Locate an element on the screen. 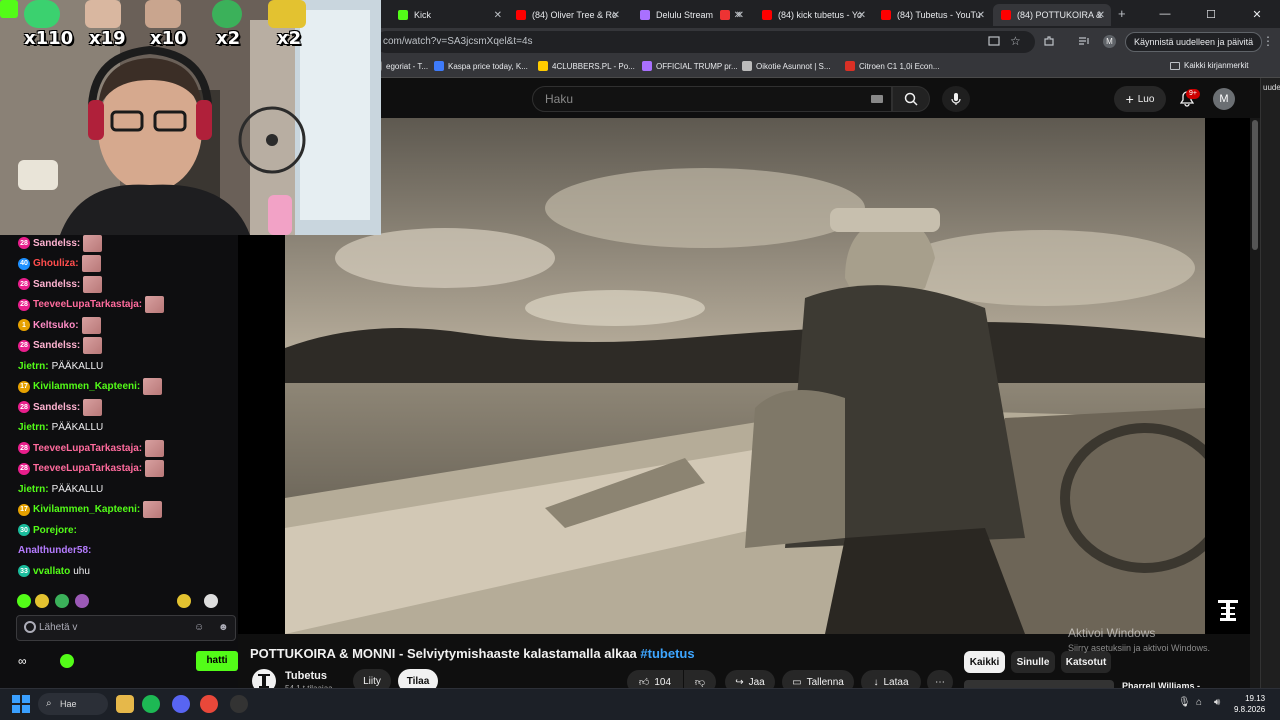 The width and height of the screenshot is (1280, 720). discord-icon is located at coordinates (181, 704).